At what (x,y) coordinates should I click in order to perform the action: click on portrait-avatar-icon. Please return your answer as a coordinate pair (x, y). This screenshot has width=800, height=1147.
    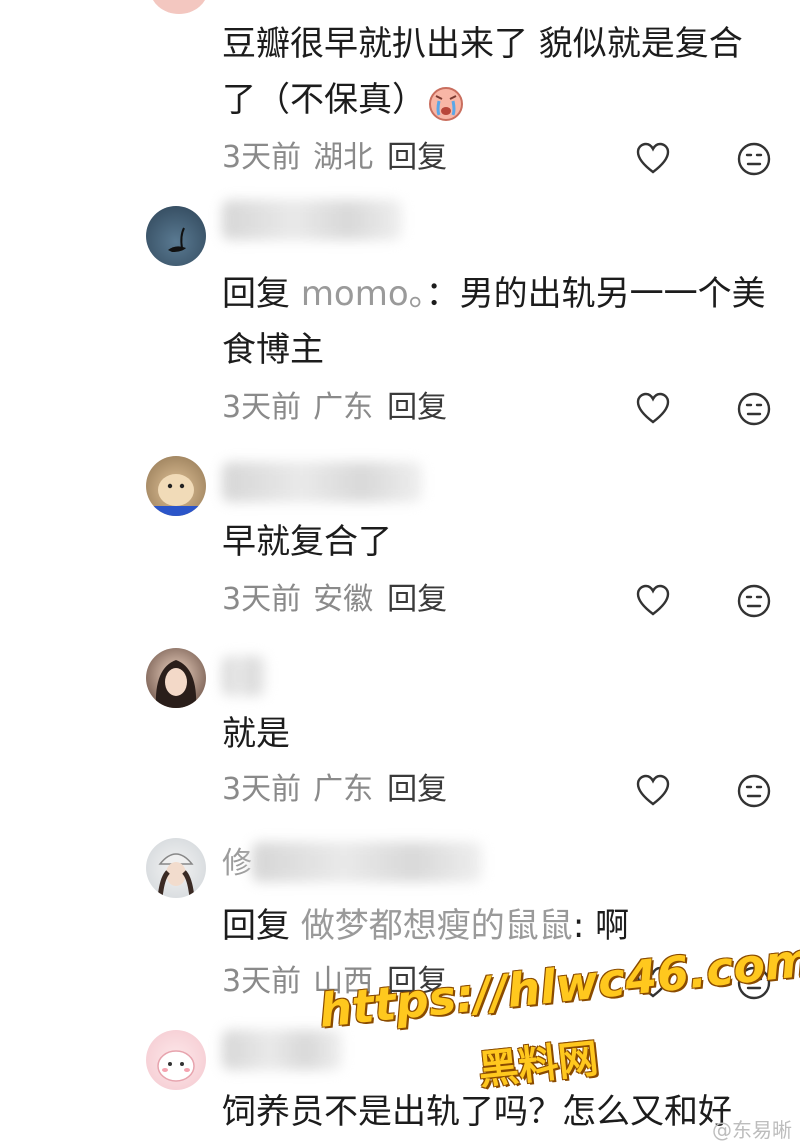
    Looking at the image, I should click on (176, 684).